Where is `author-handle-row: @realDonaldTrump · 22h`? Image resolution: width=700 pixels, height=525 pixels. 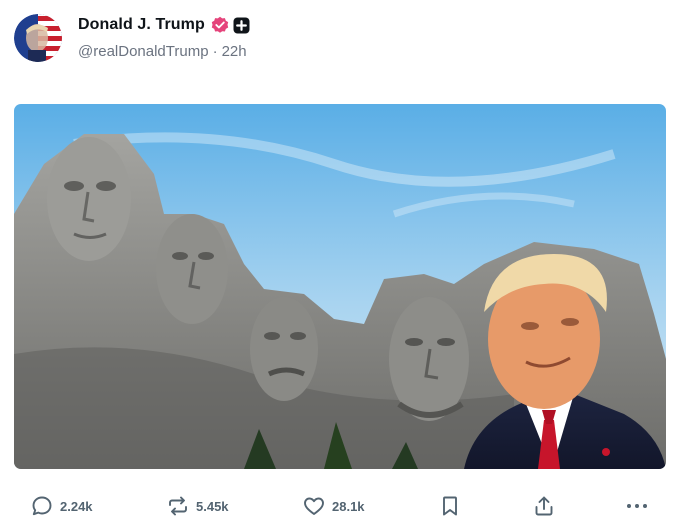
author-handle-row: @realDonaldTrump · 22h is located at coordinates (162, 51).